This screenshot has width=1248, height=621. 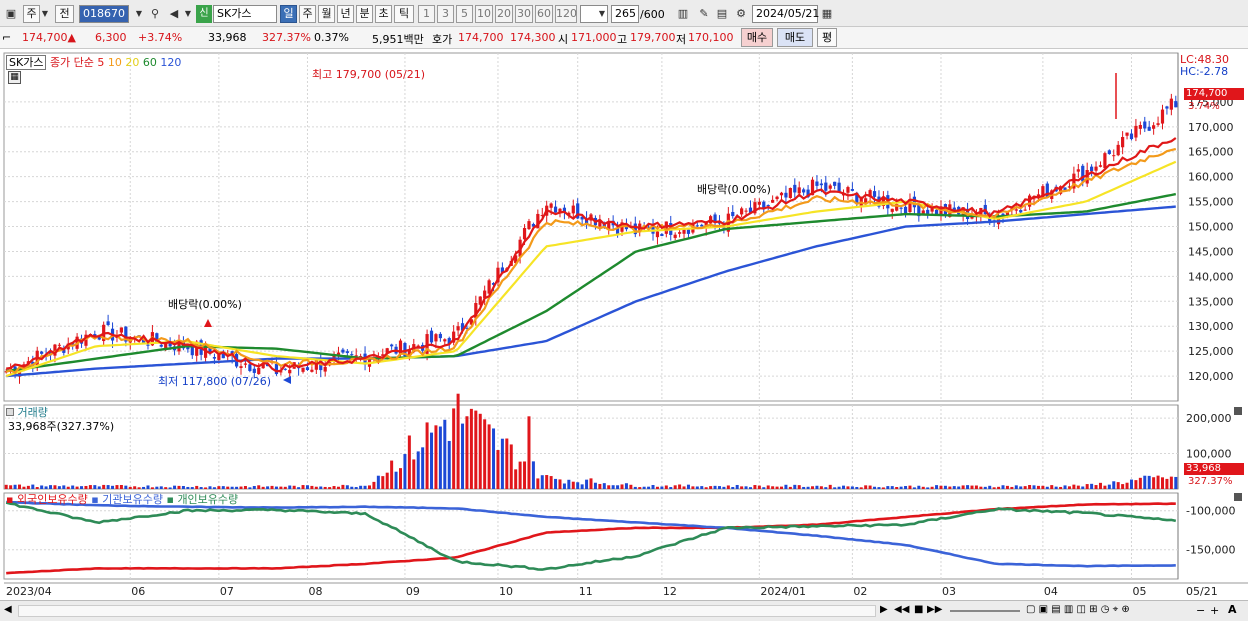 What do you see at coordinates (227, 37) in the screenshot?
I see `volume-value: 33,968` at bounding box center [227, 37].